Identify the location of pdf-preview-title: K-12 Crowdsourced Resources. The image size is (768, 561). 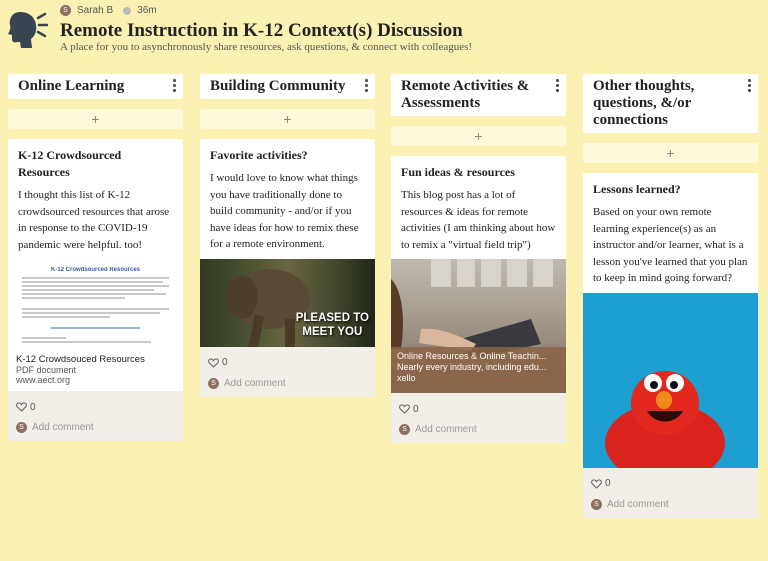
(95, 270).